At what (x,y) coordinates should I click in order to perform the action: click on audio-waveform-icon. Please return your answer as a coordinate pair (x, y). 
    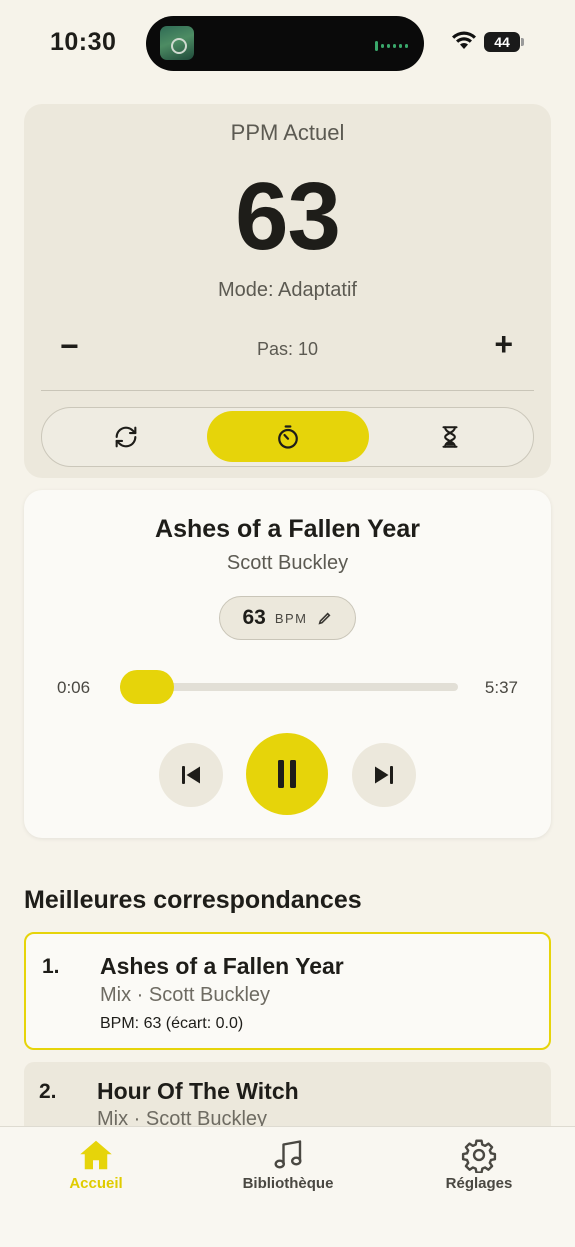
    Looking at the image, I should click on (391, 46).